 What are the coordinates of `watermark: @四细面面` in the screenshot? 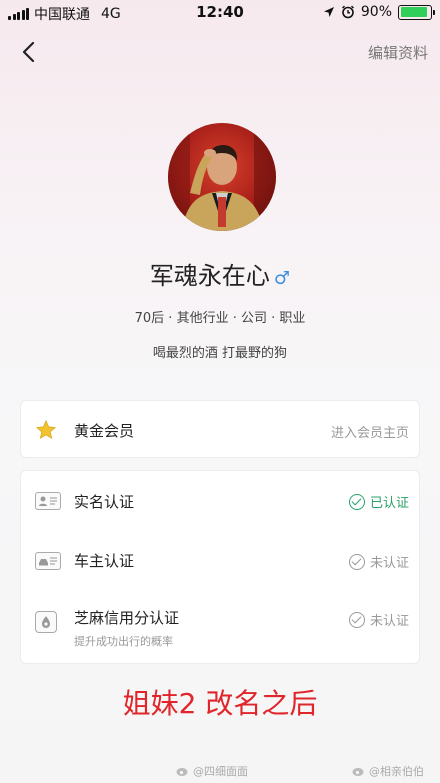 It's located at (212, 771).